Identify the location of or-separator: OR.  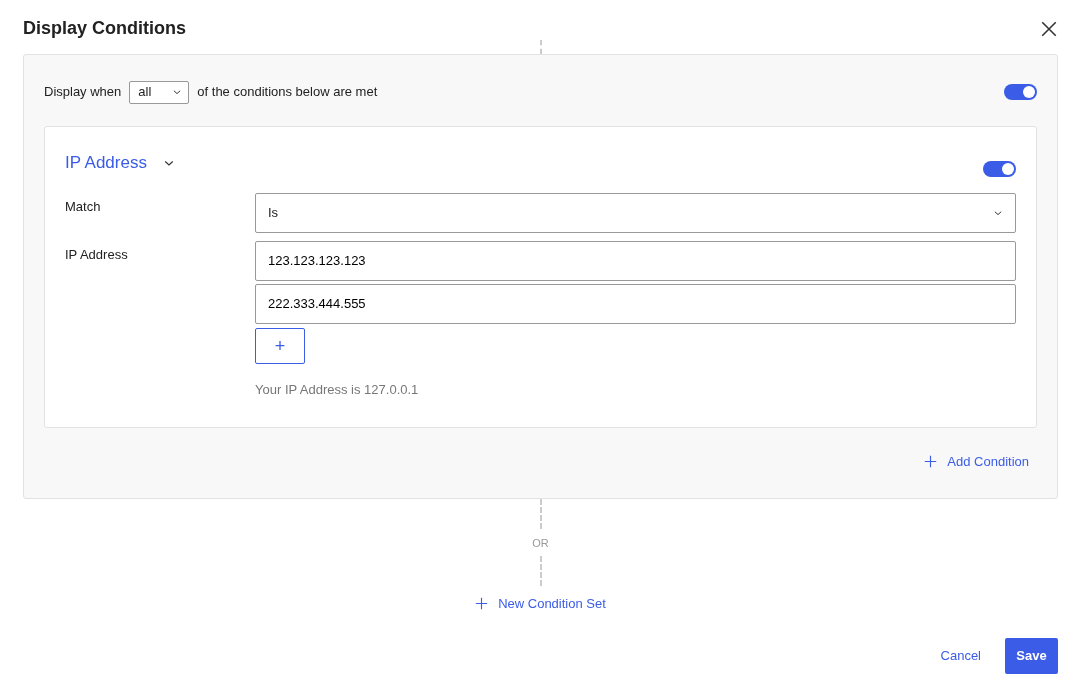
(540, 542).